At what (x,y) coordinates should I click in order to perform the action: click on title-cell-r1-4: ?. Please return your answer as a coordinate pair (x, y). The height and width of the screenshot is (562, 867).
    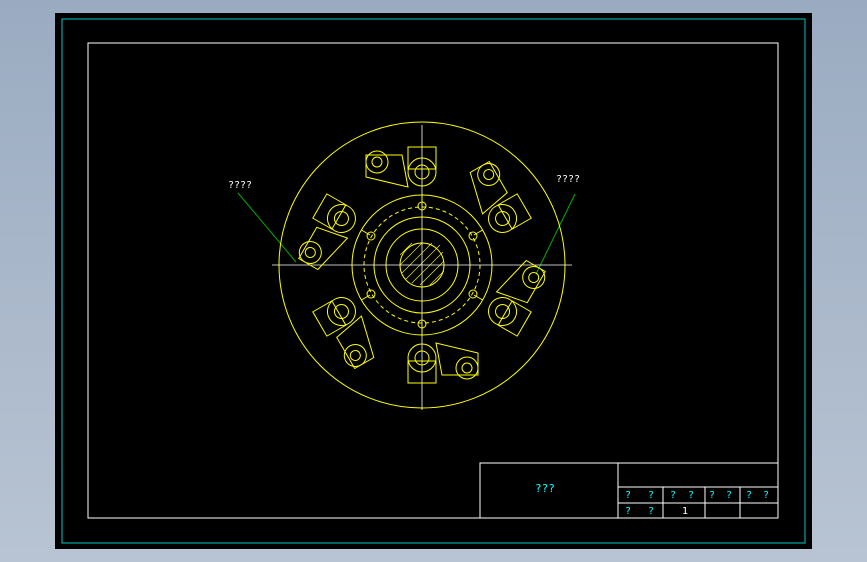
    Looking at the image, I should click on (691, 495).